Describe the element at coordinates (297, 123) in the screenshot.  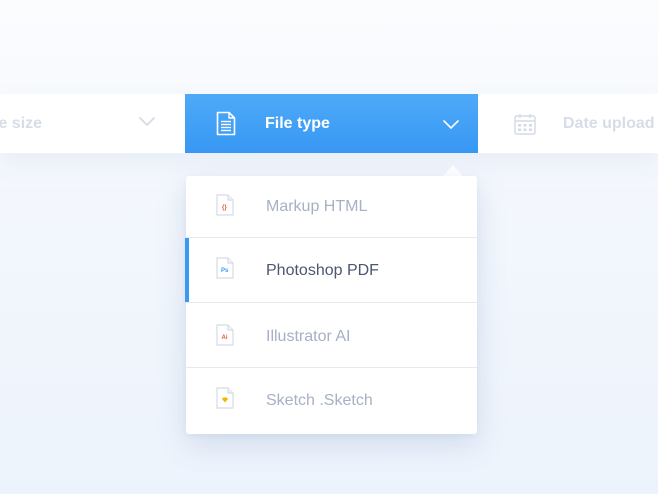
I see `file-type-filter-label: File type` at that location.